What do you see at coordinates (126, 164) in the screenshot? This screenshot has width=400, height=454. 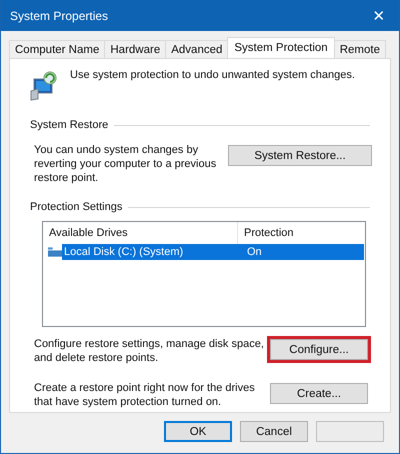 I see `description-text: You can undo system changes by reverting your computer to a previous restore point.` at bounding box center [126, 164].